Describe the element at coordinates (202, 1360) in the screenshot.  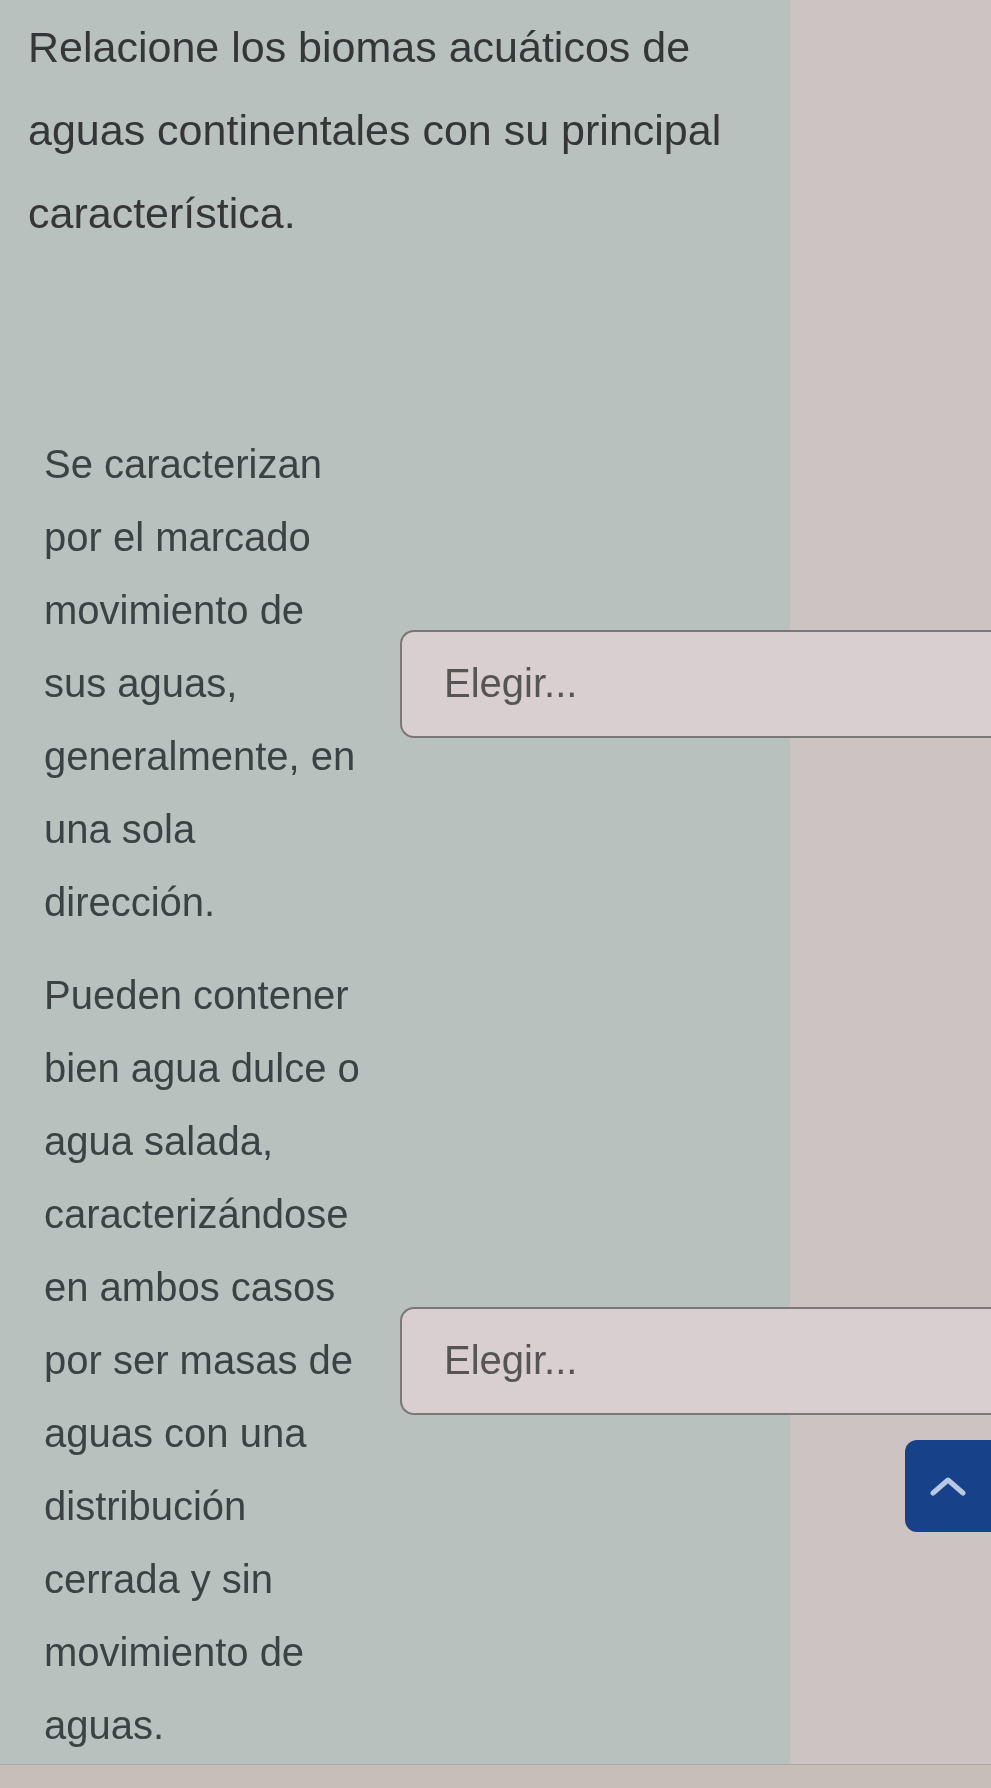
I see `prompt-text: Pueden contener bien agua dulce o agua salada, caracterizándose en ambos casos por ser masas de aguas con una distribución cerrada y sin movimiento de aguas.` at that location.